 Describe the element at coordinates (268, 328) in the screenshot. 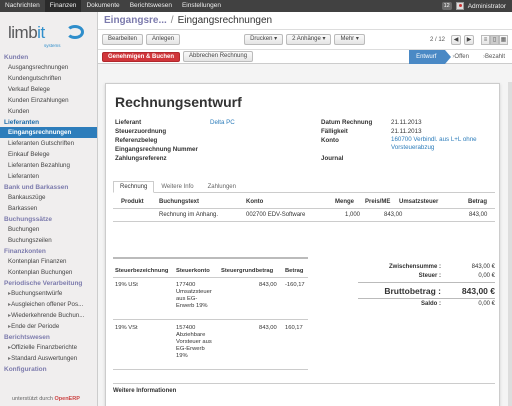

I see `tax-row-2-base: 843,00` at that location.